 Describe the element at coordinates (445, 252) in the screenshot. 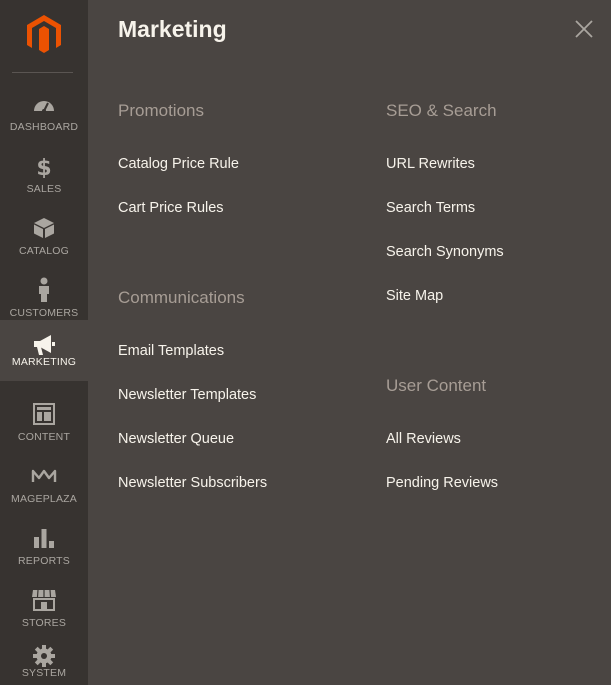

I see `menu-link-search-synonyms: Search Synonyms` at that location.